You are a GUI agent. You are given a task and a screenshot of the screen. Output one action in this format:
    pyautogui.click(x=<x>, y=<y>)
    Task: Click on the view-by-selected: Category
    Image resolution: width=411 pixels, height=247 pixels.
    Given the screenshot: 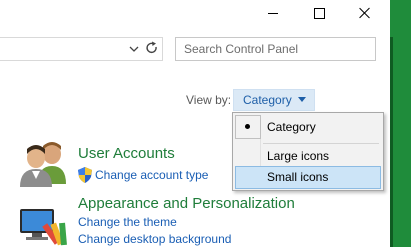 What is the action you would take?
    pyautogui.click(x=267, y=100)
    